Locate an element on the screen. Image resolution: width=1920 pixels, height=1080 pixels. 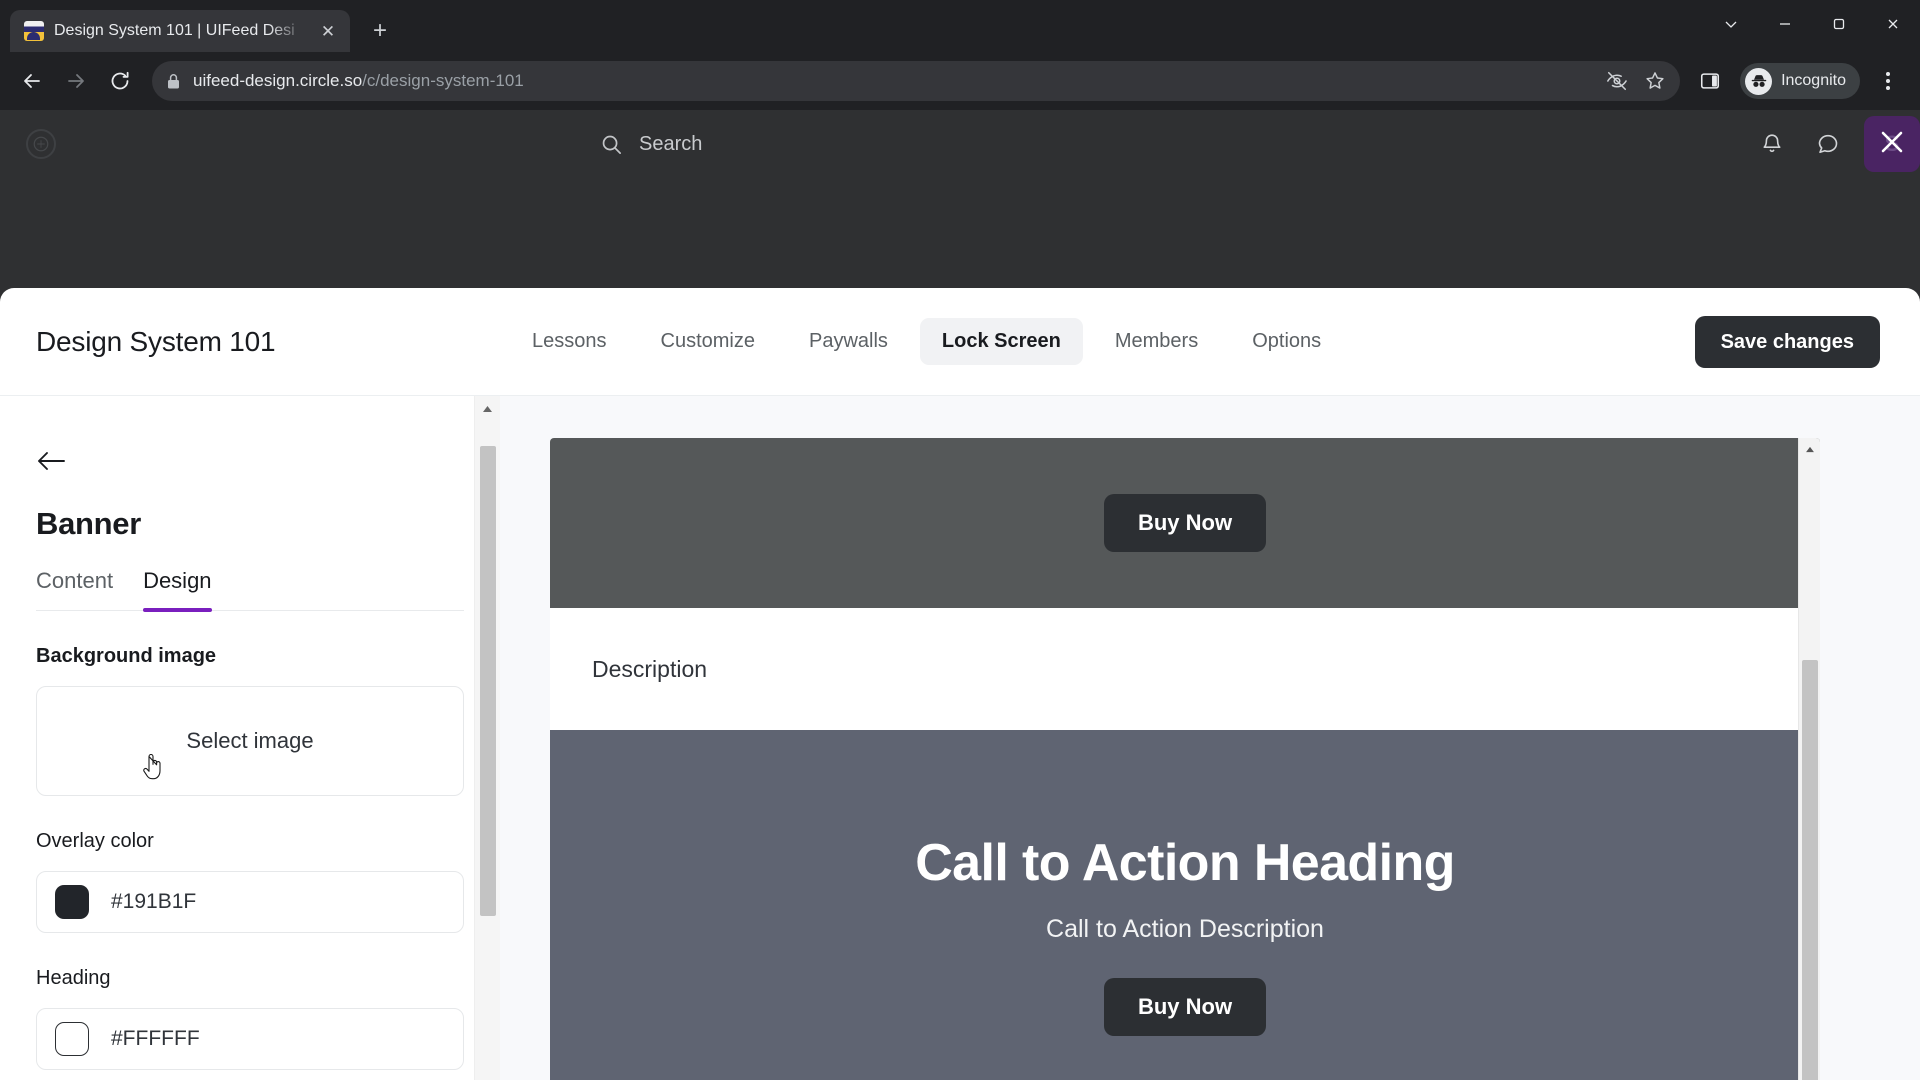
forward-arrow-icon is located at coordinates (76, 81).